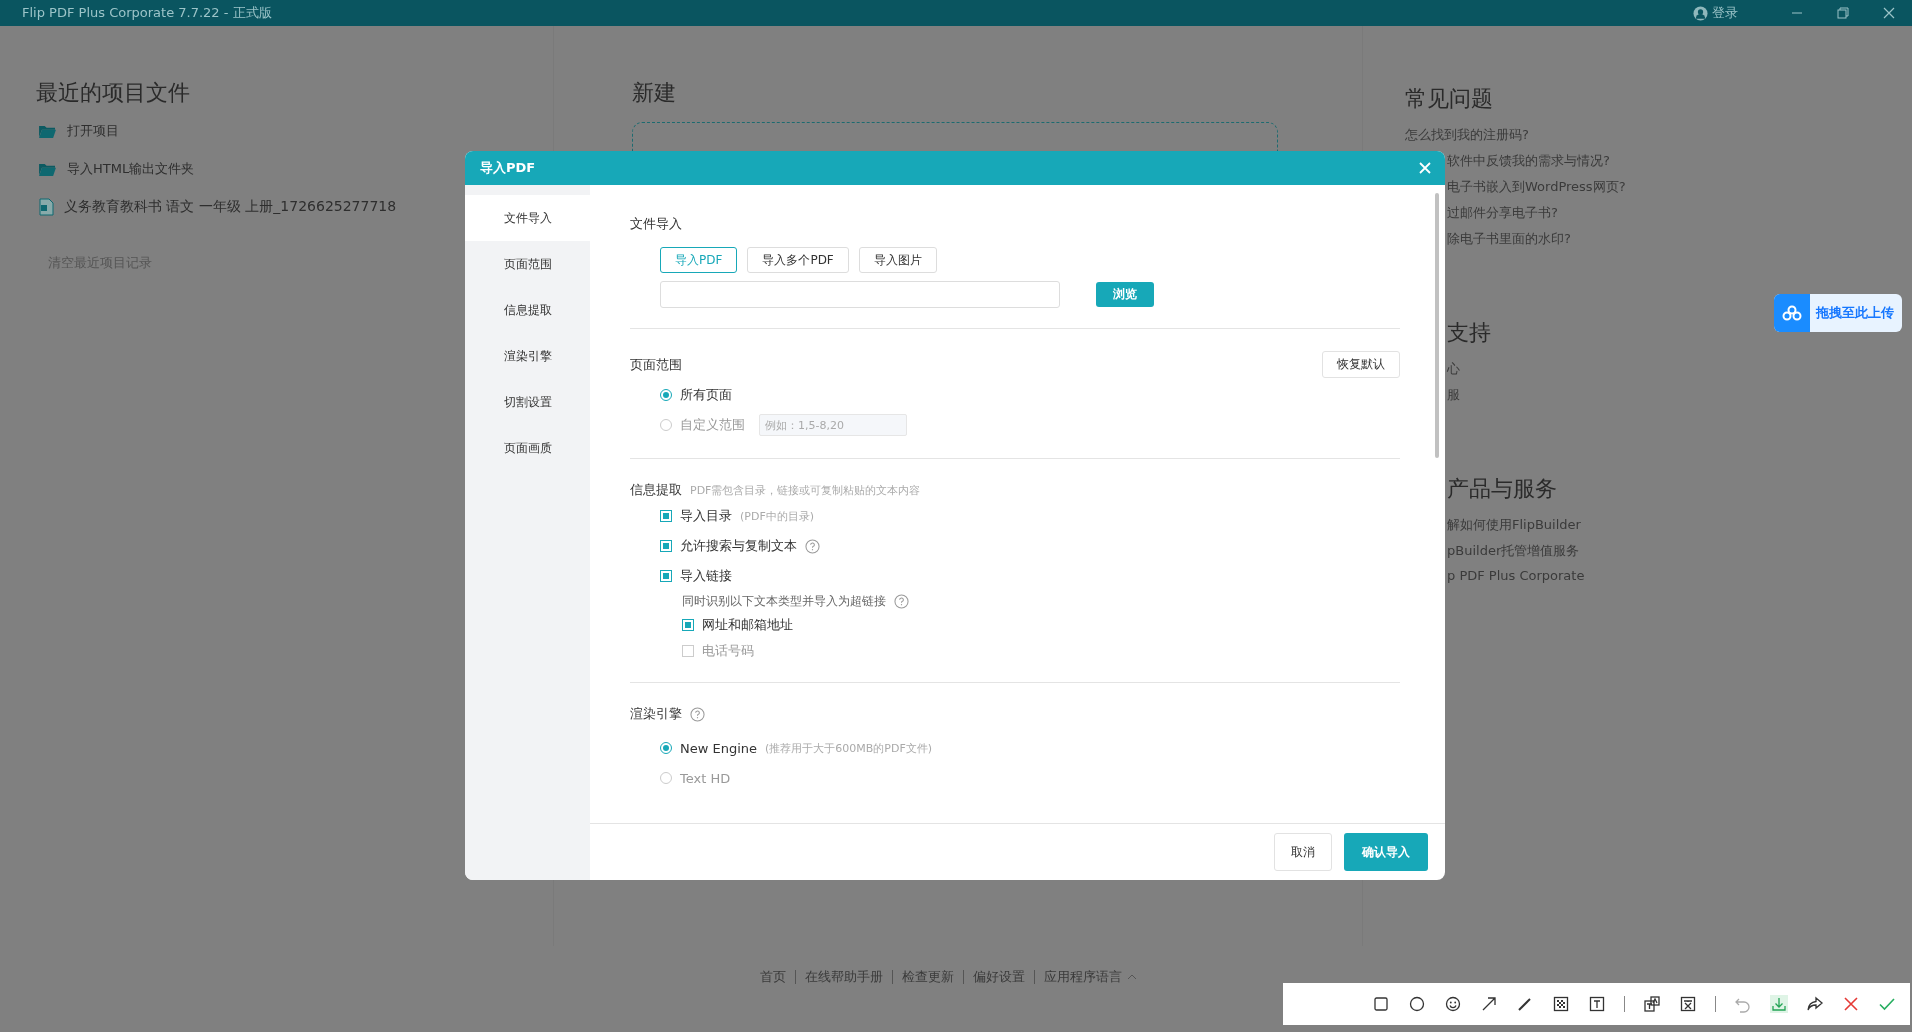 The image size is (1912, 1032). What do you see at coordinates (699, 260) in the screenshot?
I see `mode-tab: 导入PDF` at bounding box center [699, 260].